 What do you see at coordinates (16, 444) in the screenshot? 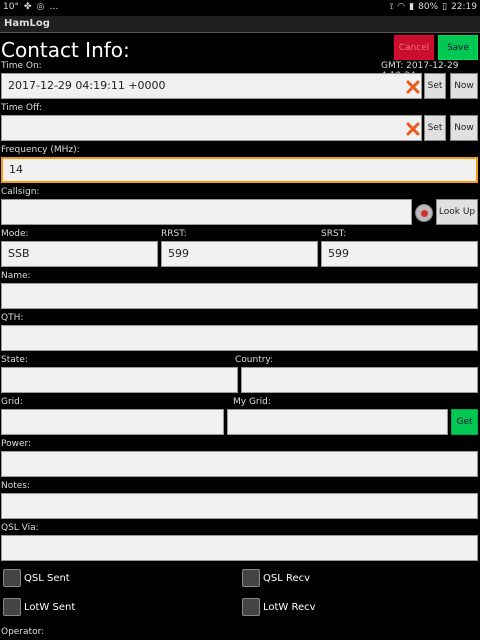
I see `power-label: Power:` at bounding box center [16, 444].